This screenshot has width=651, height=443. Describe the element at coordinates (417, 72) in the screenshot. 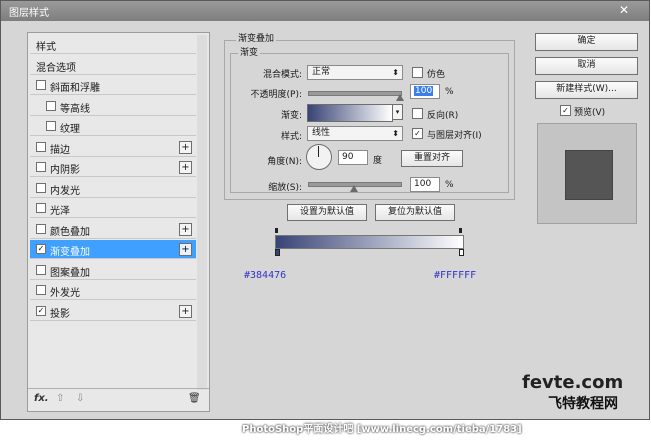

I see `dither-checkbox` at that location.